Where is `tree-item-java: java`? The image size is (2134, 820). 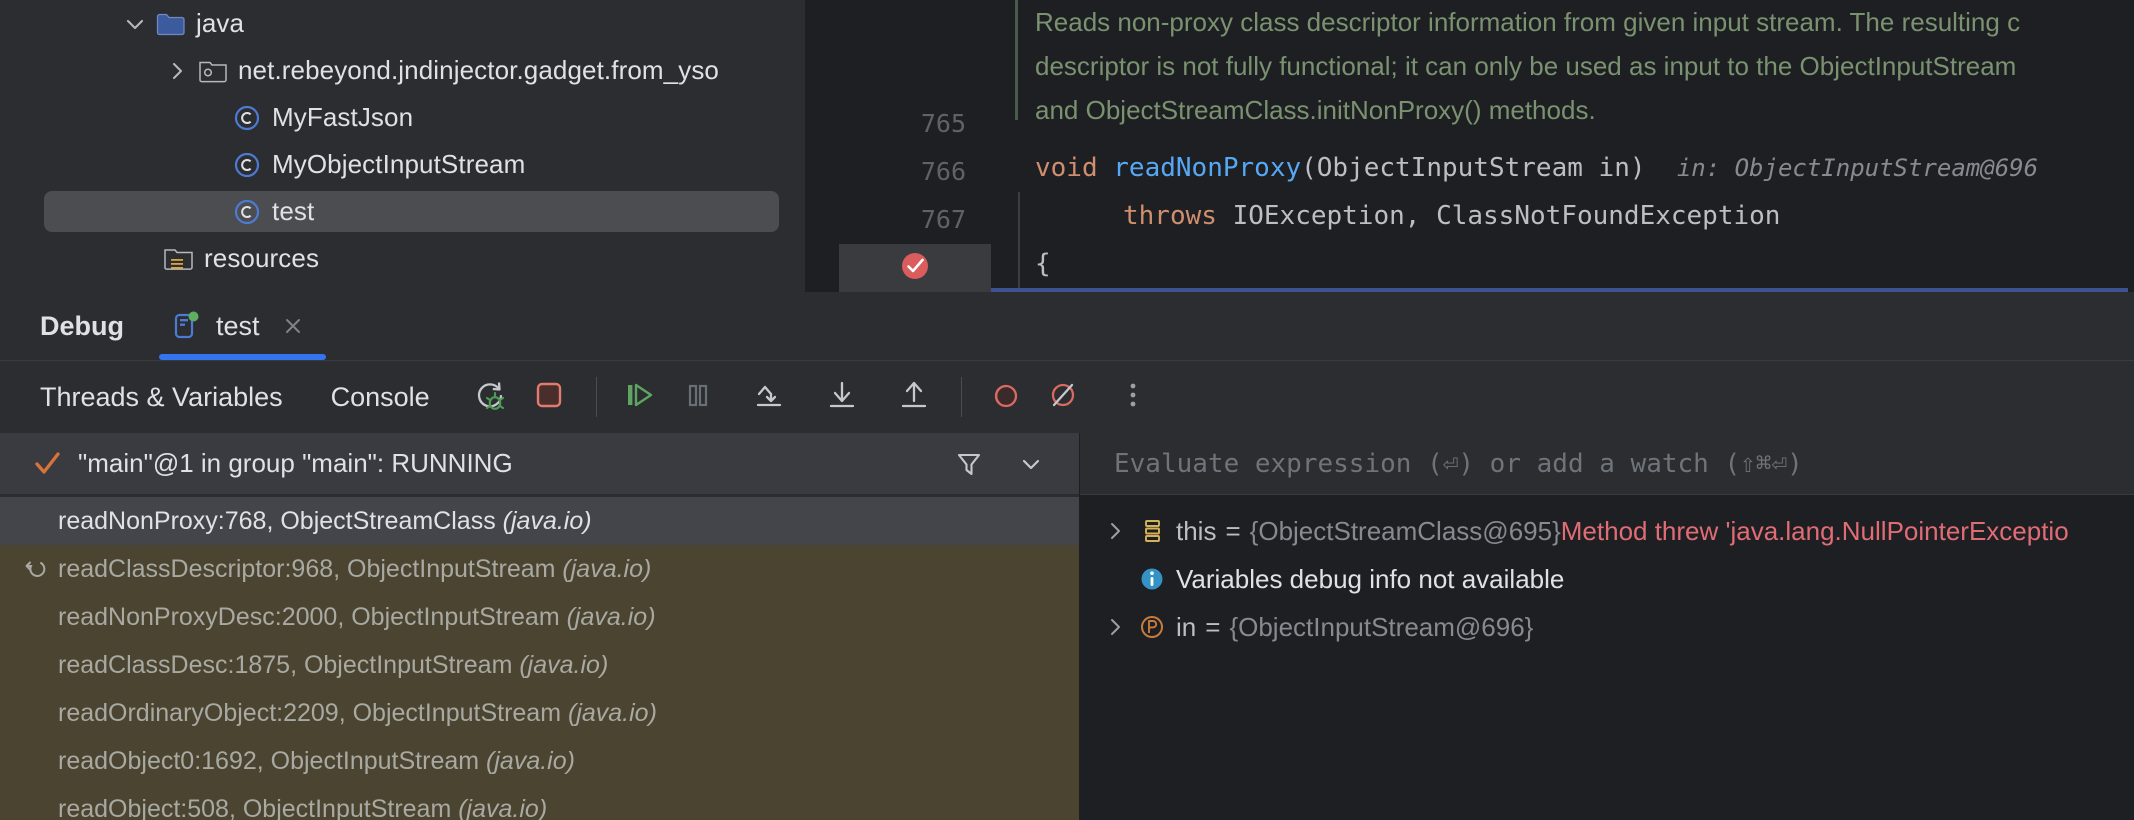 tree-item-java: java is located at coordinates (402, 23).